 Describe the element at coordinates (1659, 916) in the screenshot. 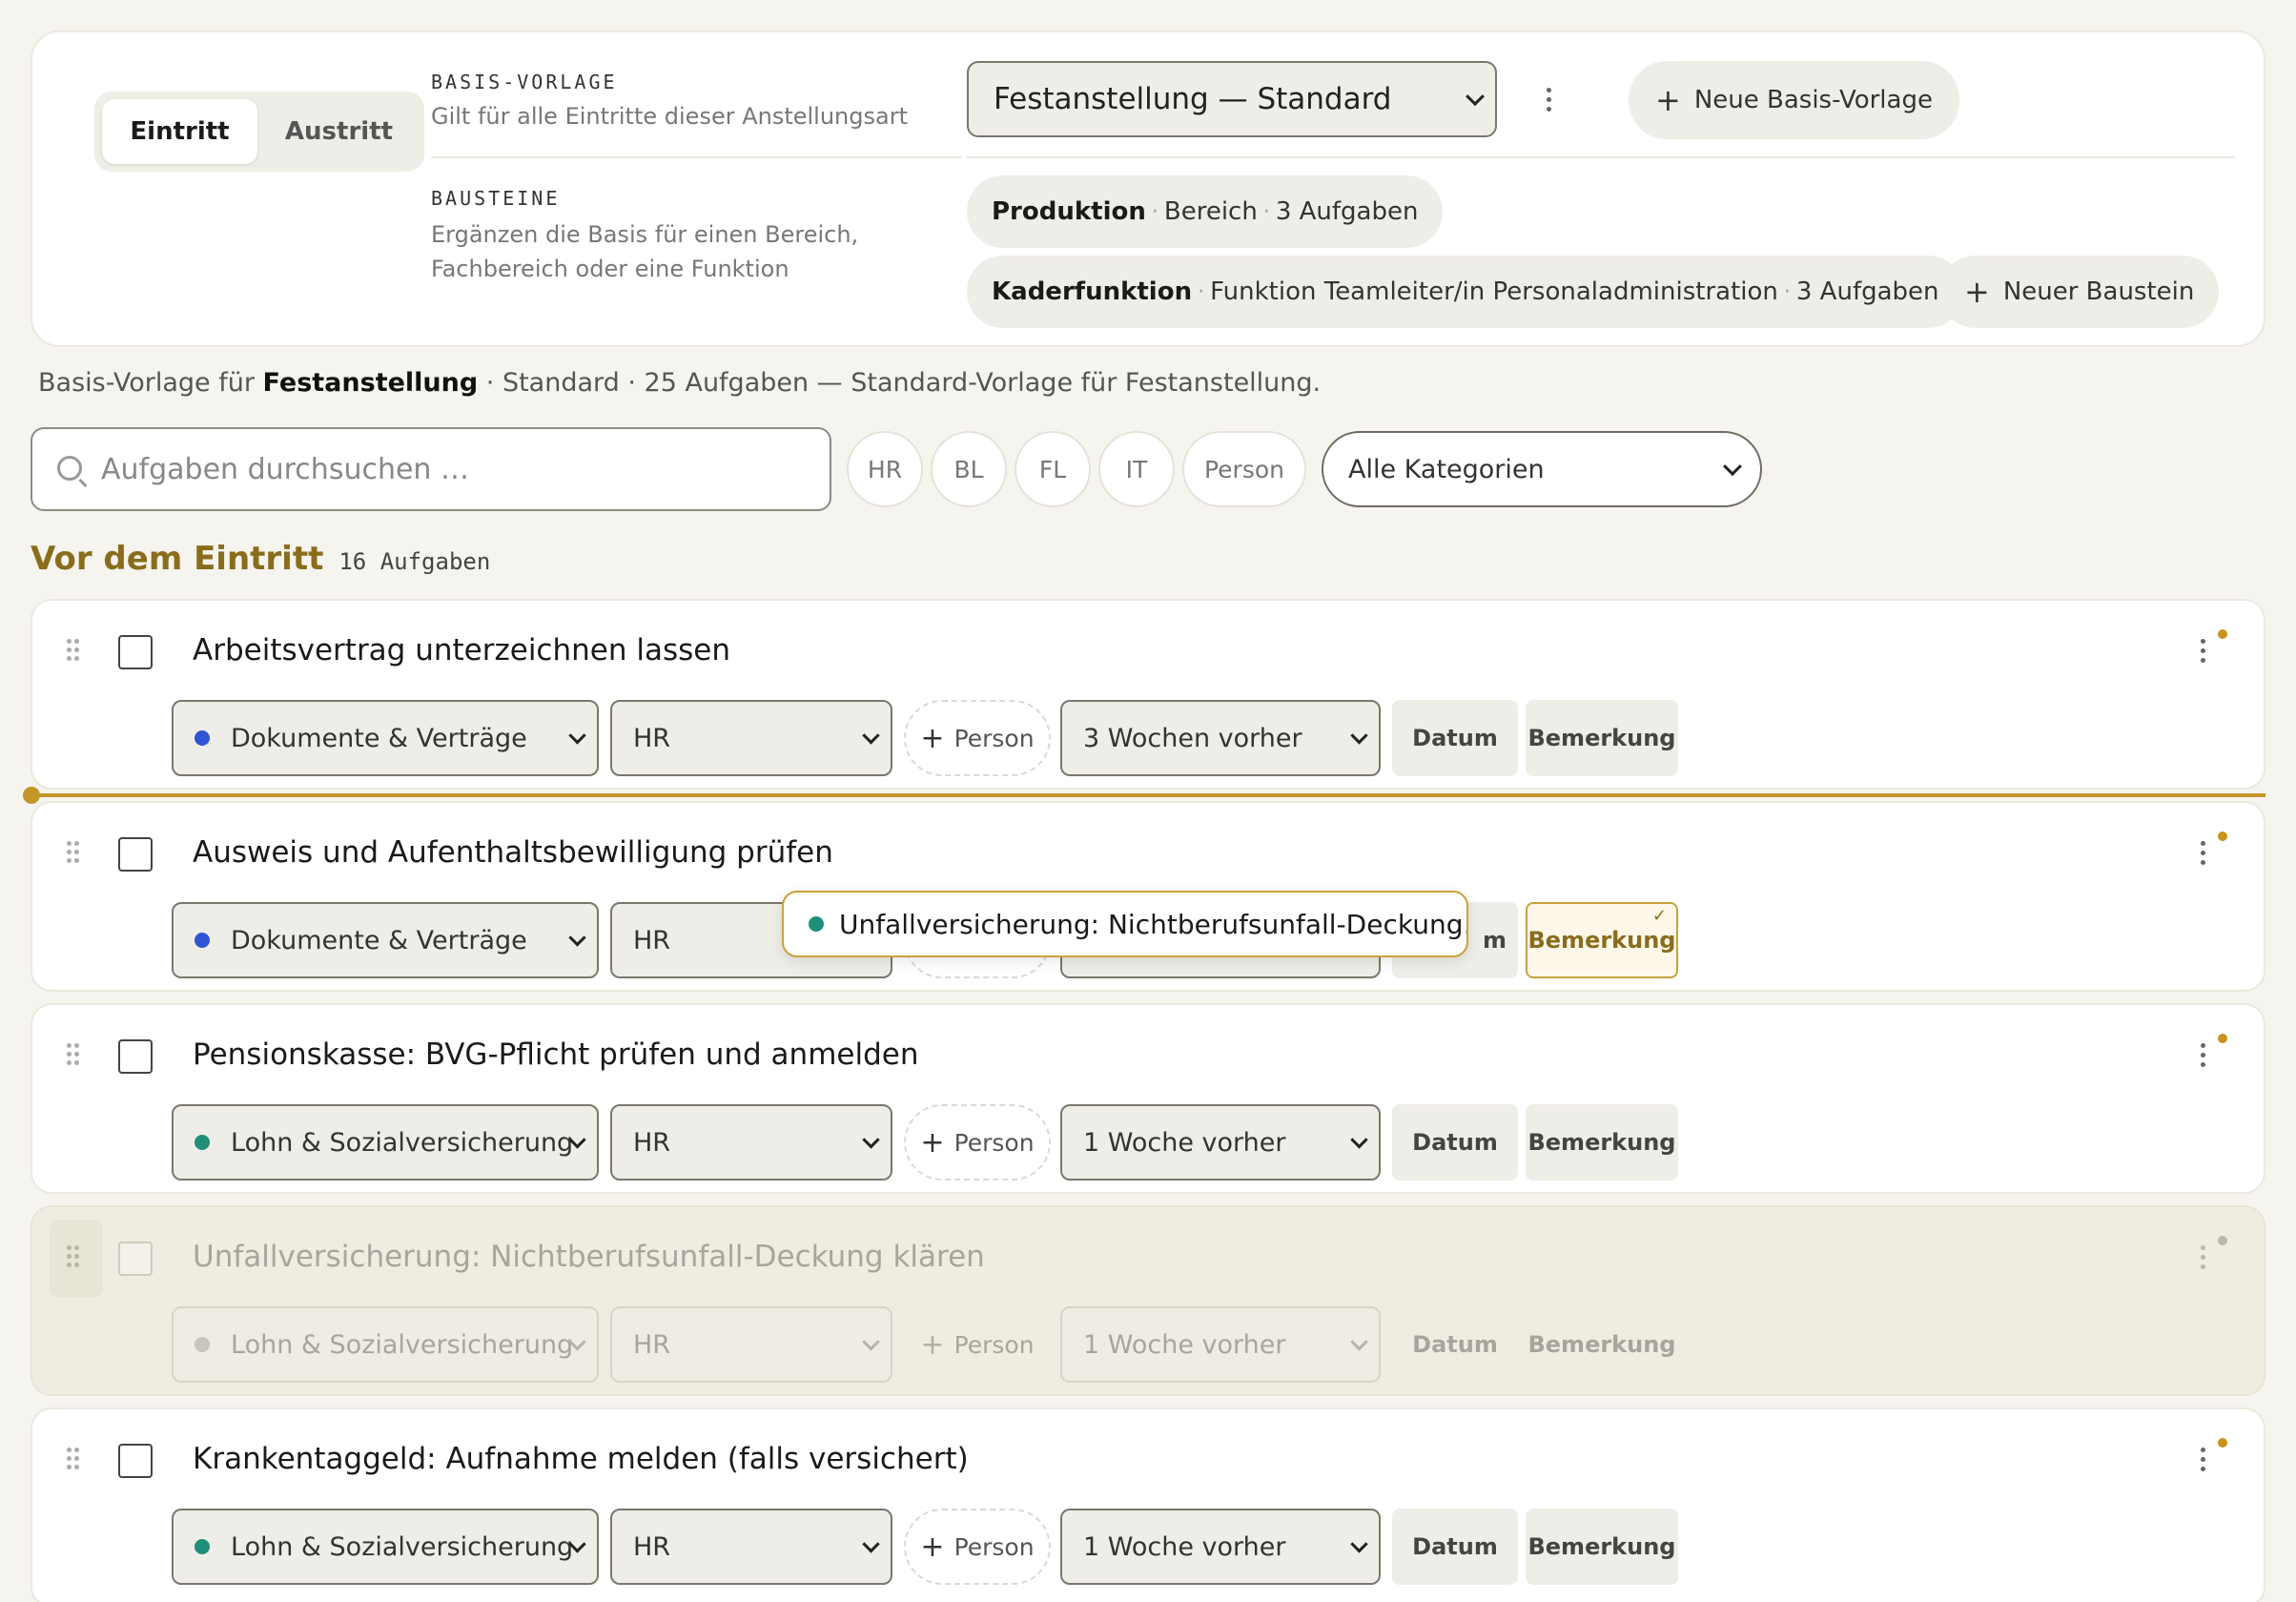

I see `check-icon: ✓` at that location.